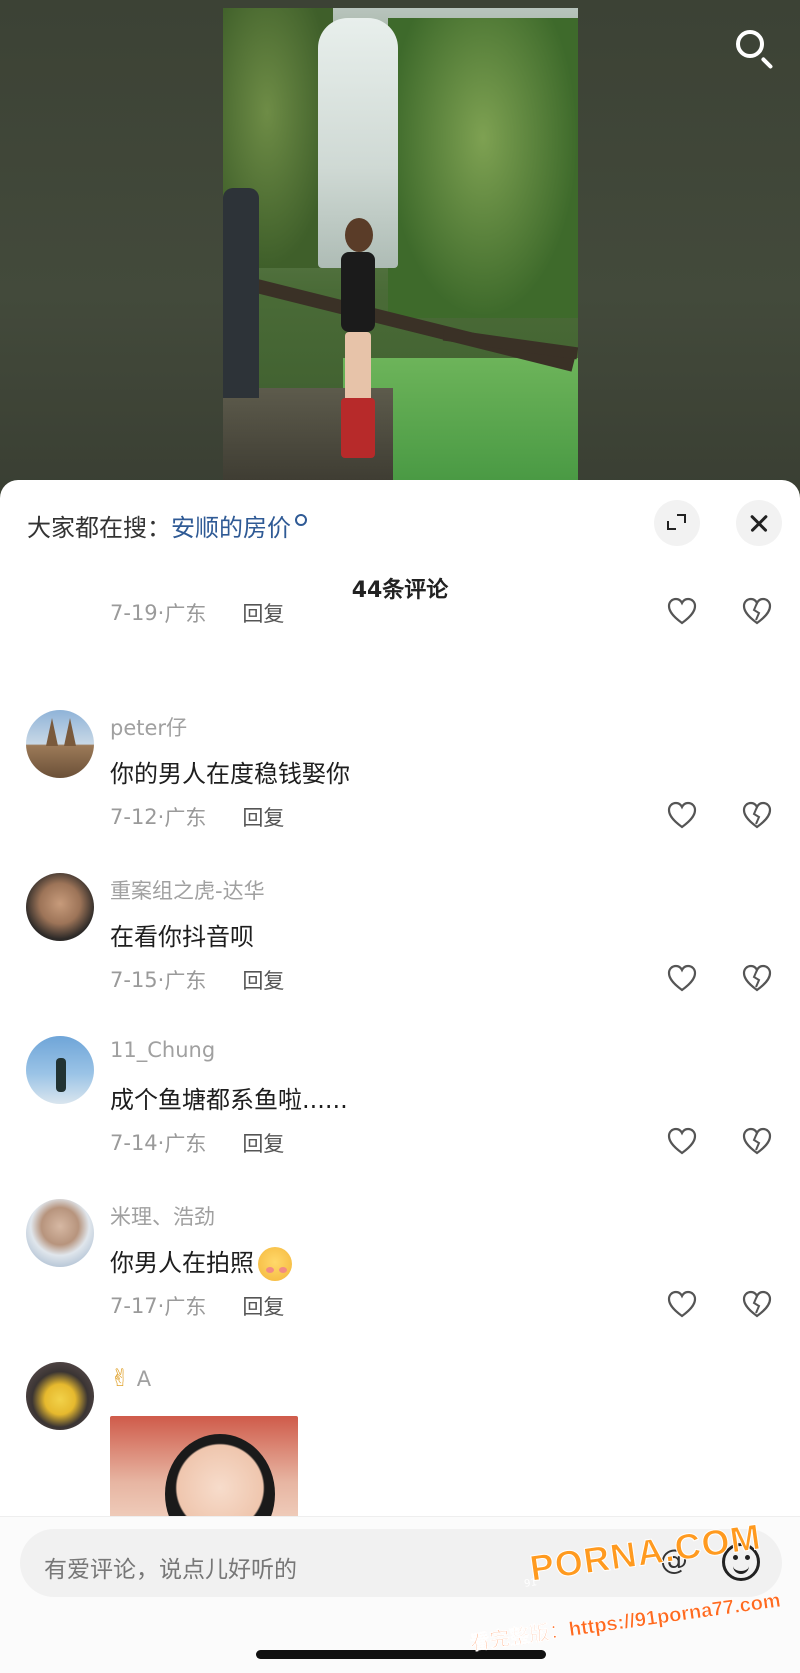  Describe the element at coordinates (677, 523) in the screenshot. I see `expand-button` at that location.